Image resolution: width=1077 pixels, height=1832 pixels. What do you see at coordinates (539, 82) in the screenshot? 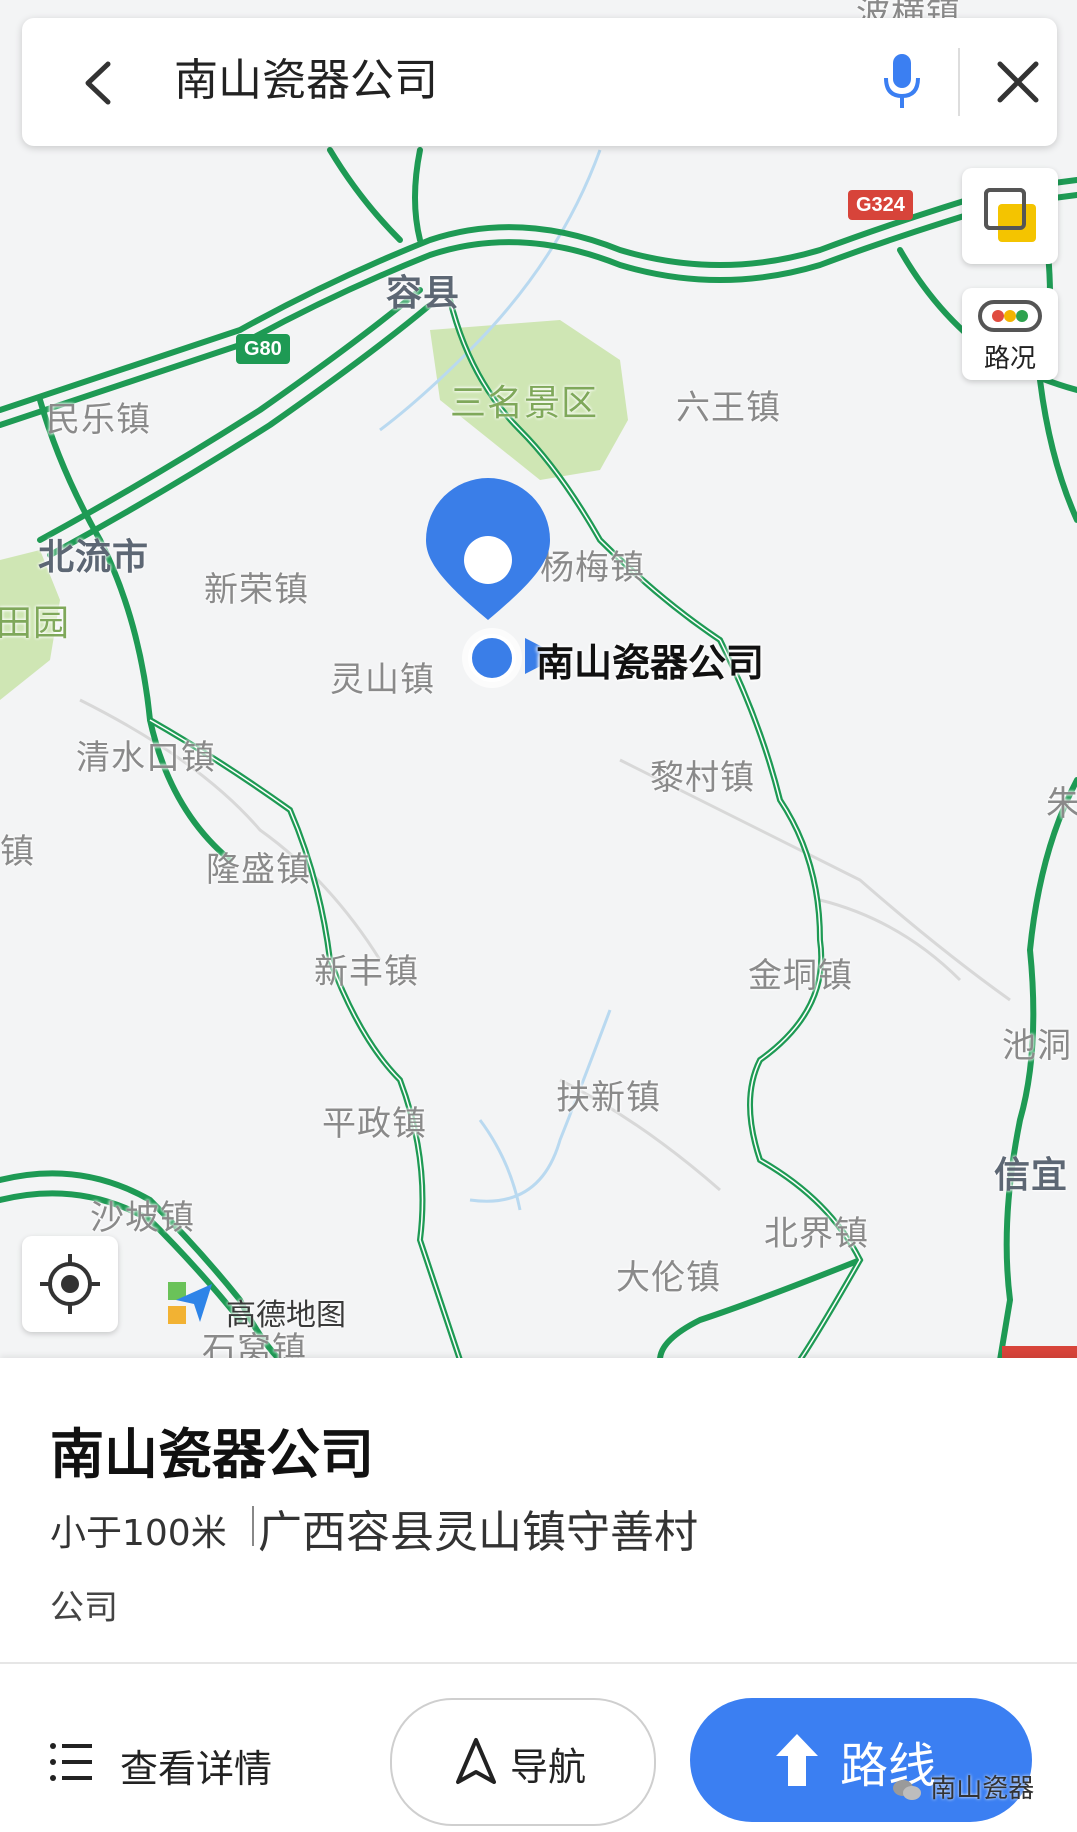
I see `search-bar: 南山瓷器公司` at bounding box center [539, 82].